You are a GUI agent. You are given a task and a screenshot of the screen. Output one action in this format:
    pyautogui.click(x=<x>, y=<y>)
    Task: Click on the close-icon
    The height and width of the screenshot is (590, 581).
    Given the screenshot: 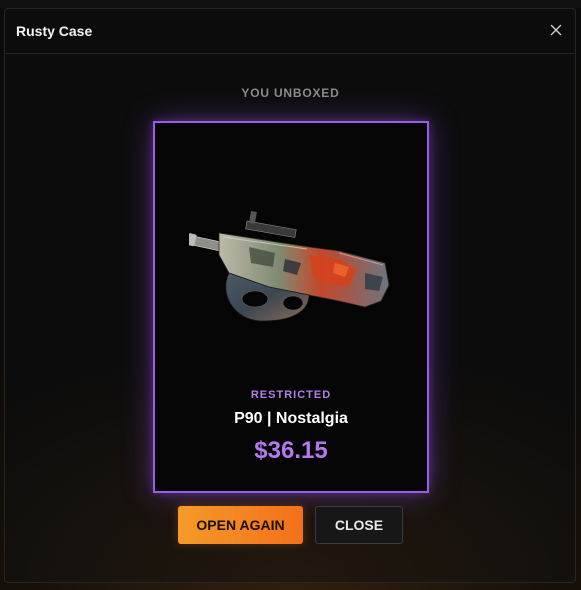 What is the action you would take?
    pyautogui.click(x=556, y=30)
    